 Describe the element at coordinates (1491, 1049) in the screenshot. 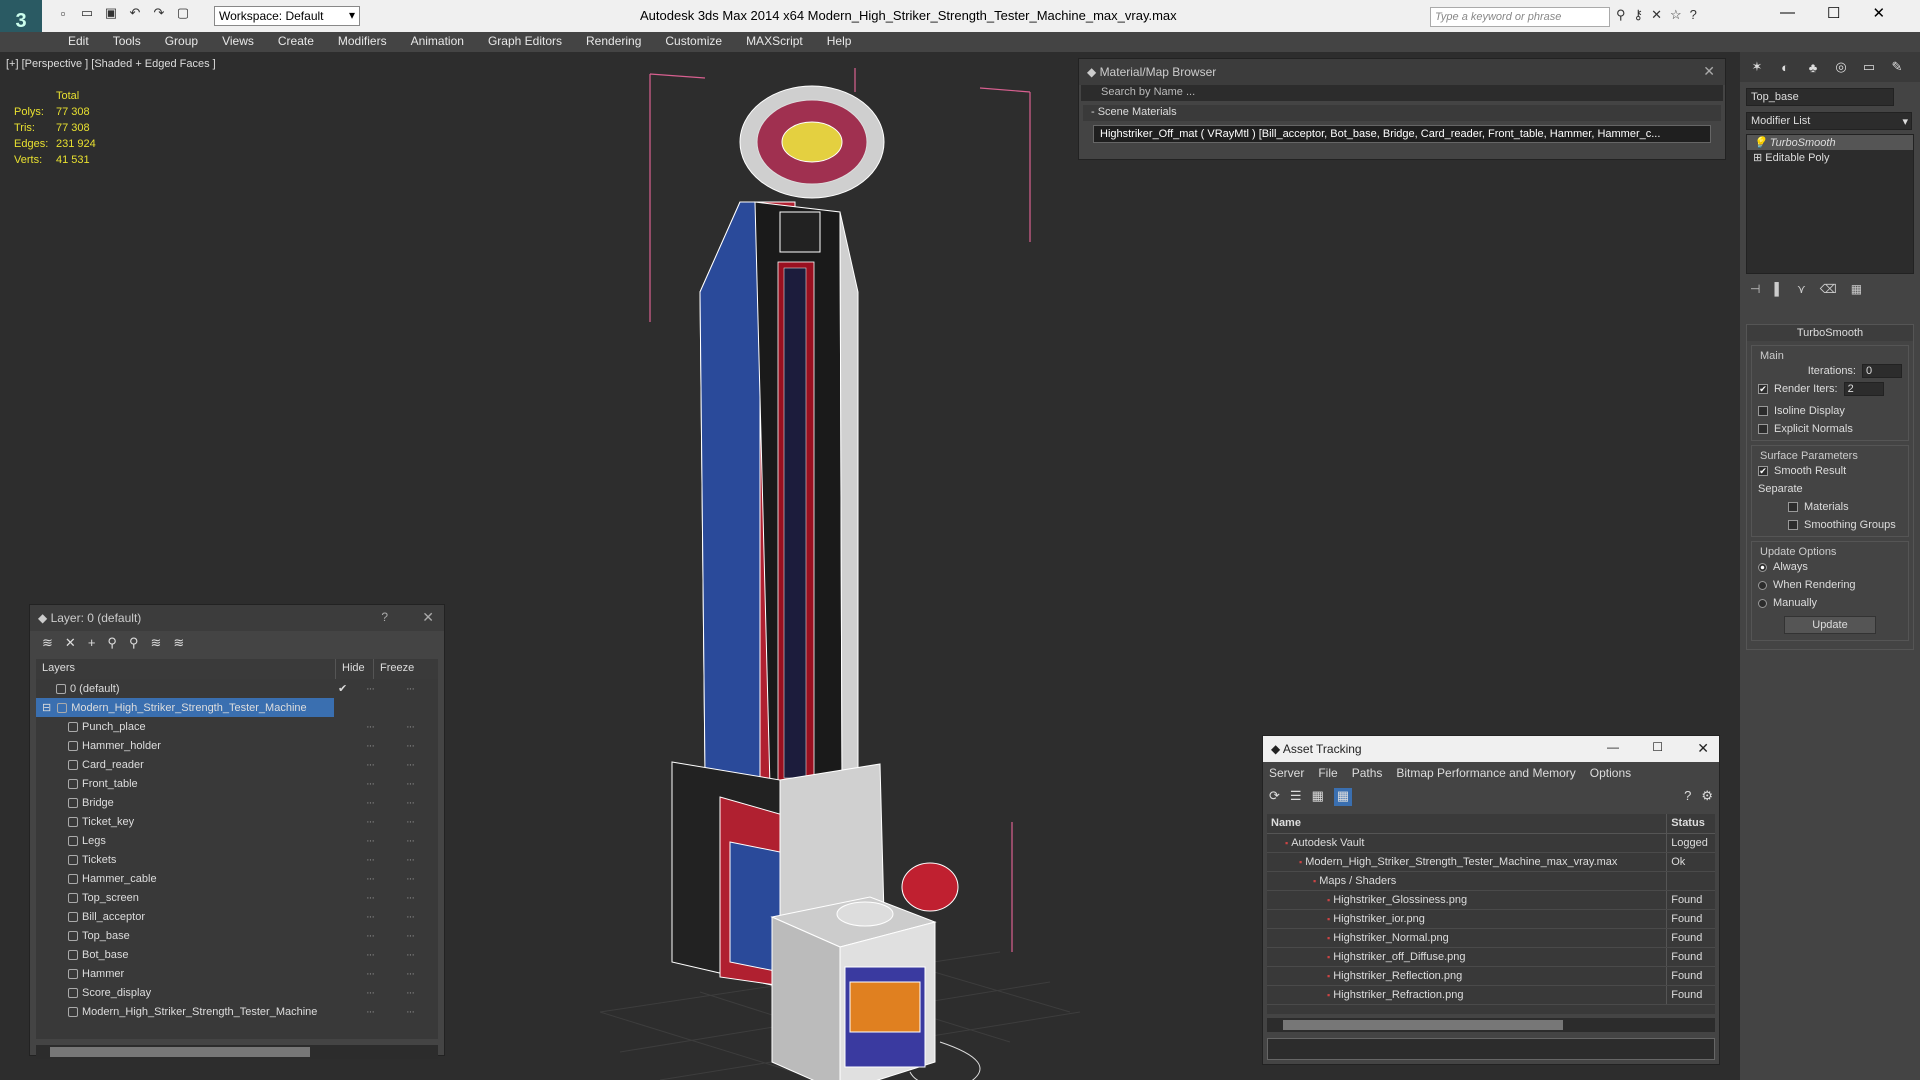

I see `asset-path-field` at that location.